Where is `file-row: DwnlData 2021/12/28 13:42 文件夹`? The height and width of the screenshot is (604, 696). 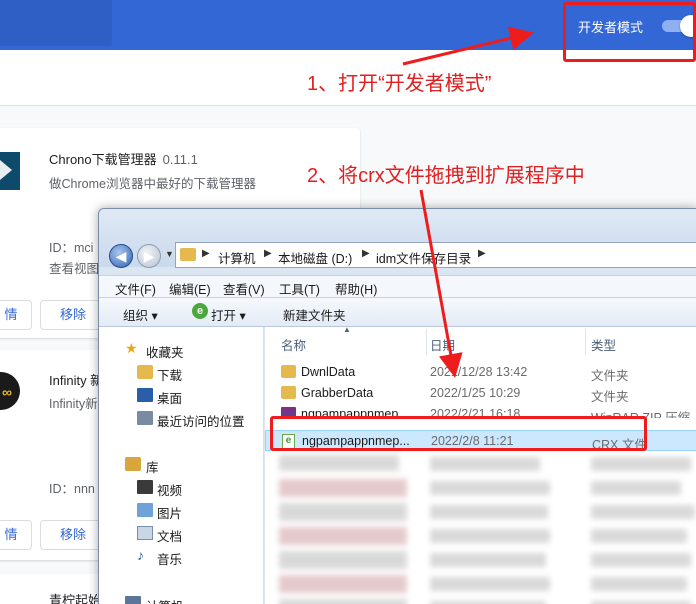 file-row: DwnlData 2021/12/28 13:42 文件夹 is located at coordinates (480, 372).